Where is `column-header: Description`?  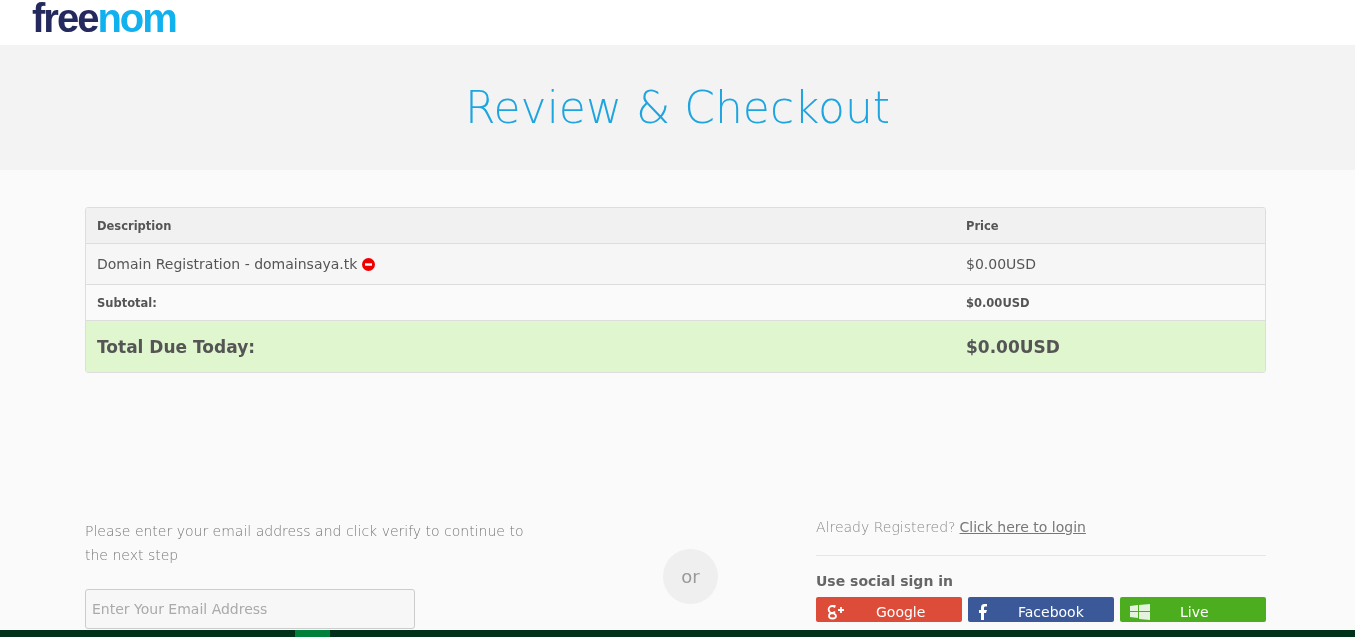
column-header: Description is located at coordinates (134, 225).